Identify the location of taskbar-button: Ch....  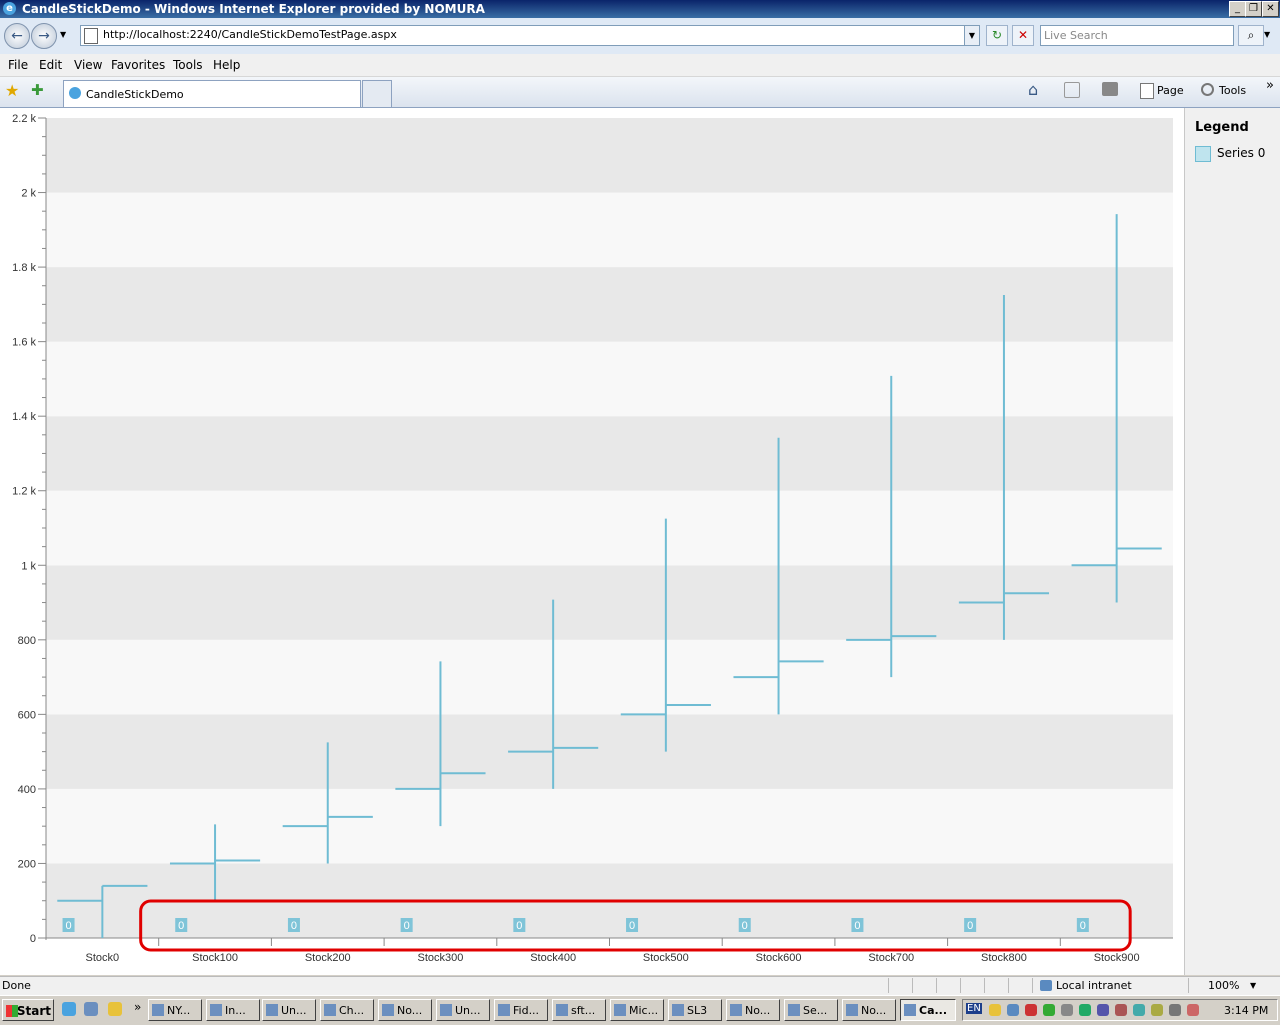
(347, 1010).